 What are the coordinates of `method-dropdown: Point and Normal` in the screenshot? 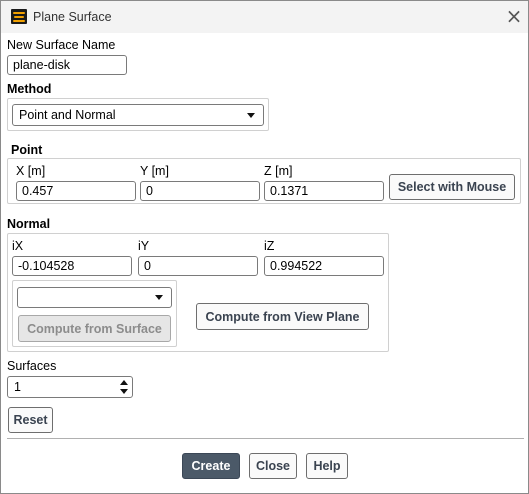 It's located at (138, 115).